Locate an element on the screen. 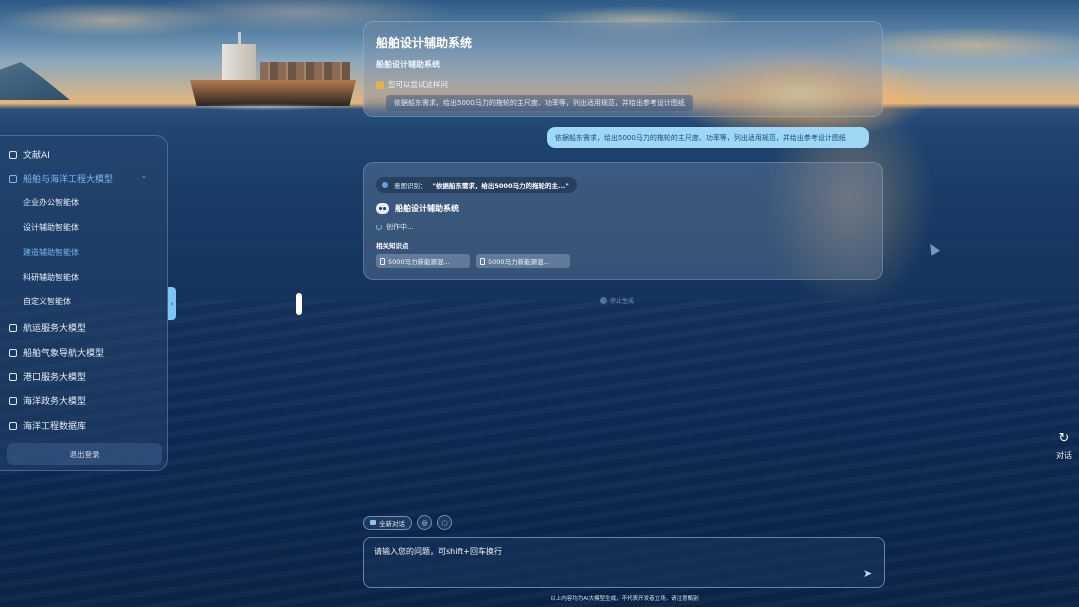 Image resolution: width=1079 pixels, height=607 pixels. bot-header: 船舶设计辅助系统 is located at coordinates (623, 208).